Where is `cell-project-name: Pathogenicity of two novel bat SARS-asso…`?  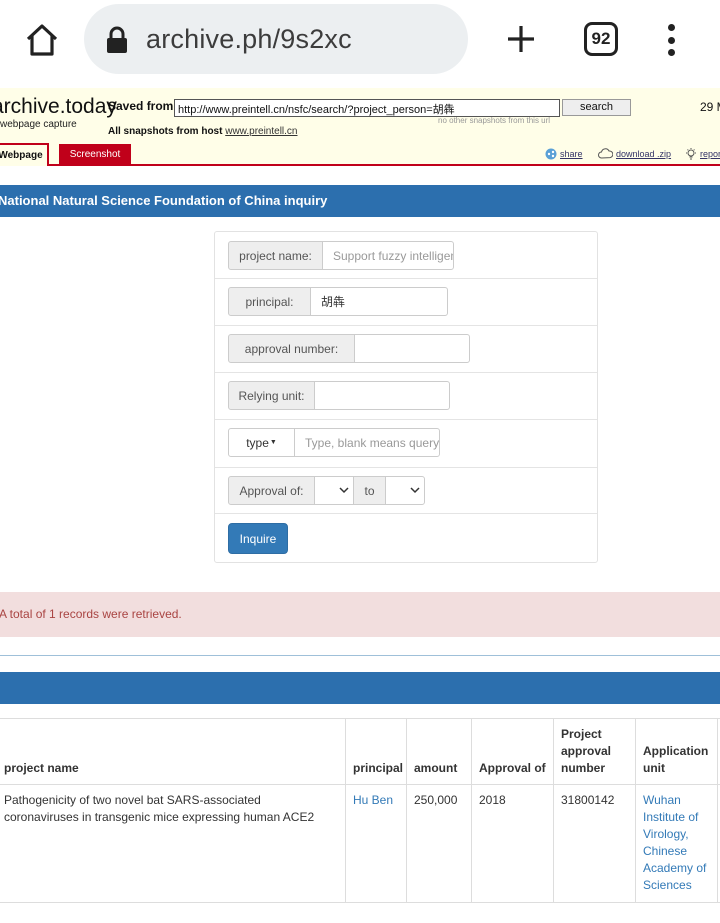 cell-project-name: Pathogenicity of two novel bat SARS-asso… is located at coordinates (159, 808).